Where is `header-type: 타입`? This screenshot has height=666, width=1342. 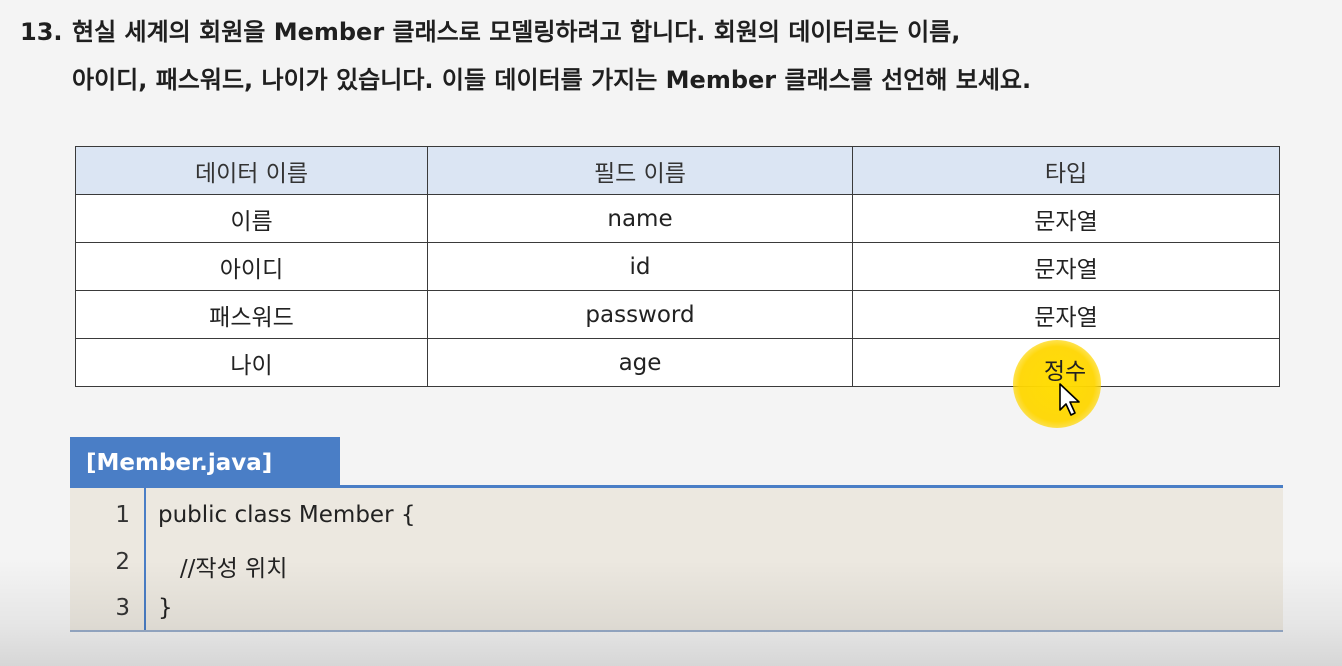 header-type: 타입 is located at coordinates (1066, 170).